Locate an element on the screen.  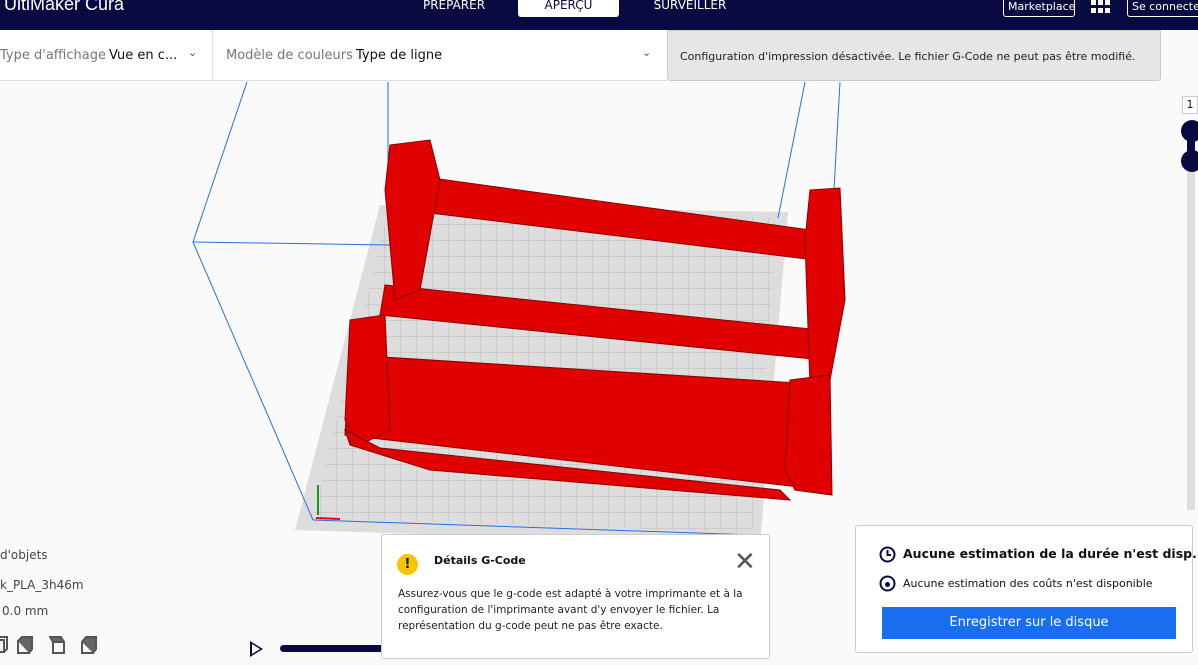
layer-upper-handle is located at coordinates (1189, 131).